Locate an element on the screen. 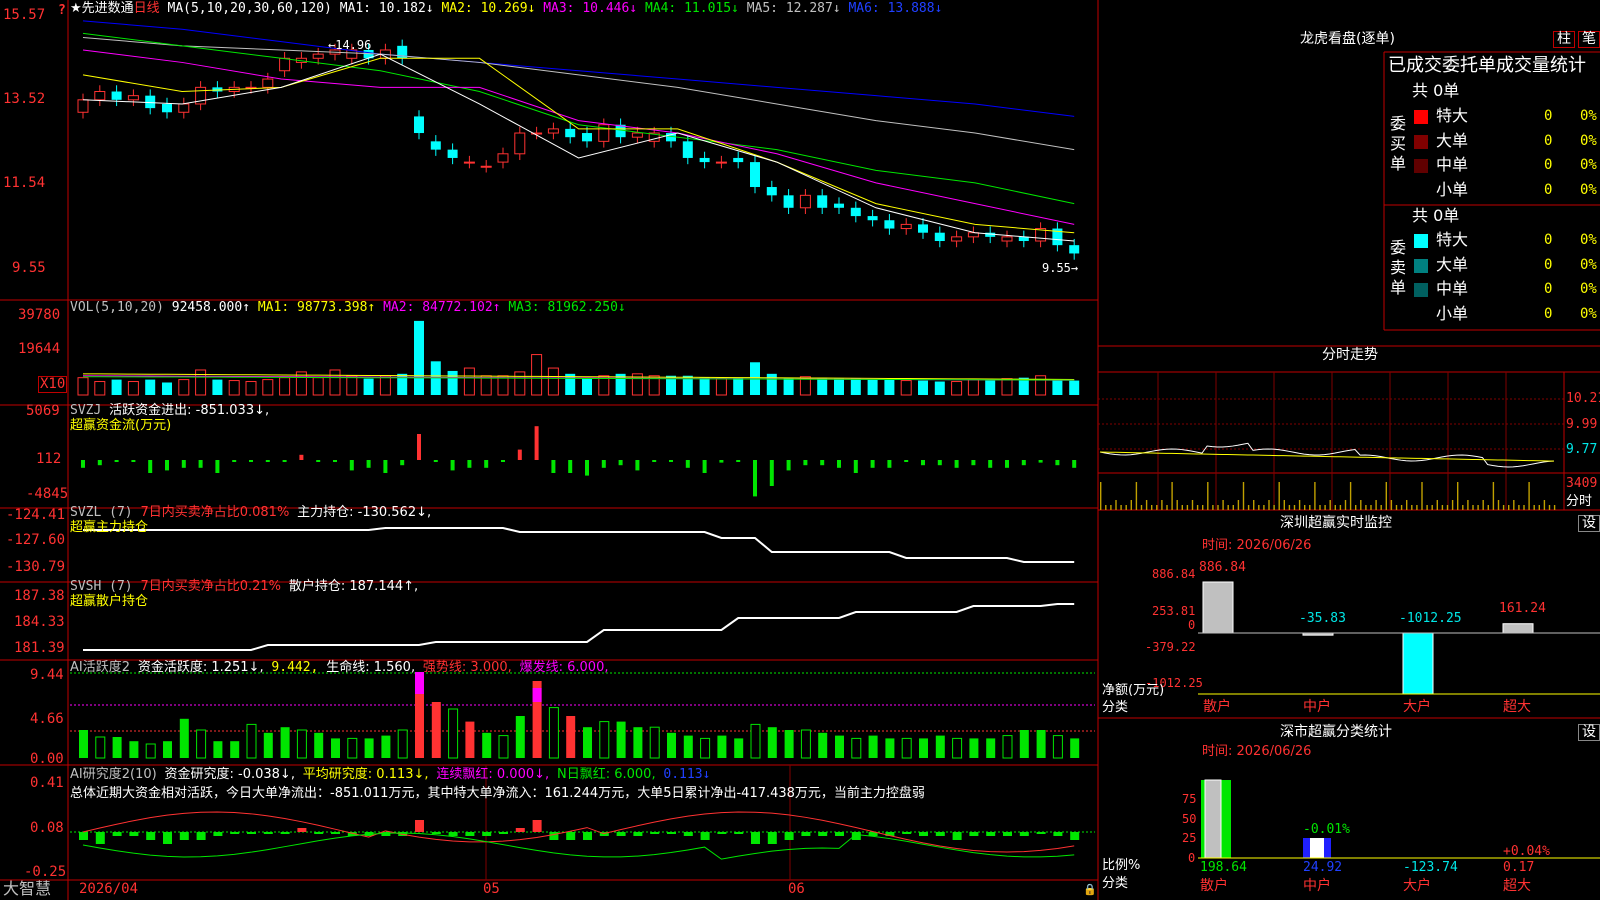 This screenshot has width=1600, height=900. tick-view-button: 笔 is located at coordinates (1589, 39).